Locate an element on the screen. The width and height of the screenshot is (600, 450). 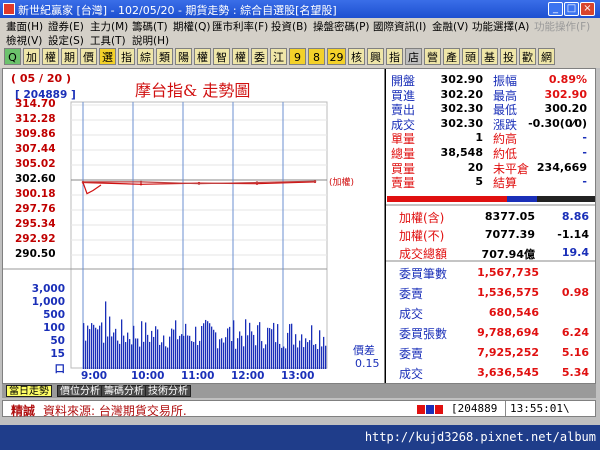
price-tick-label: 297.76 is located at coordinates (35, 209).